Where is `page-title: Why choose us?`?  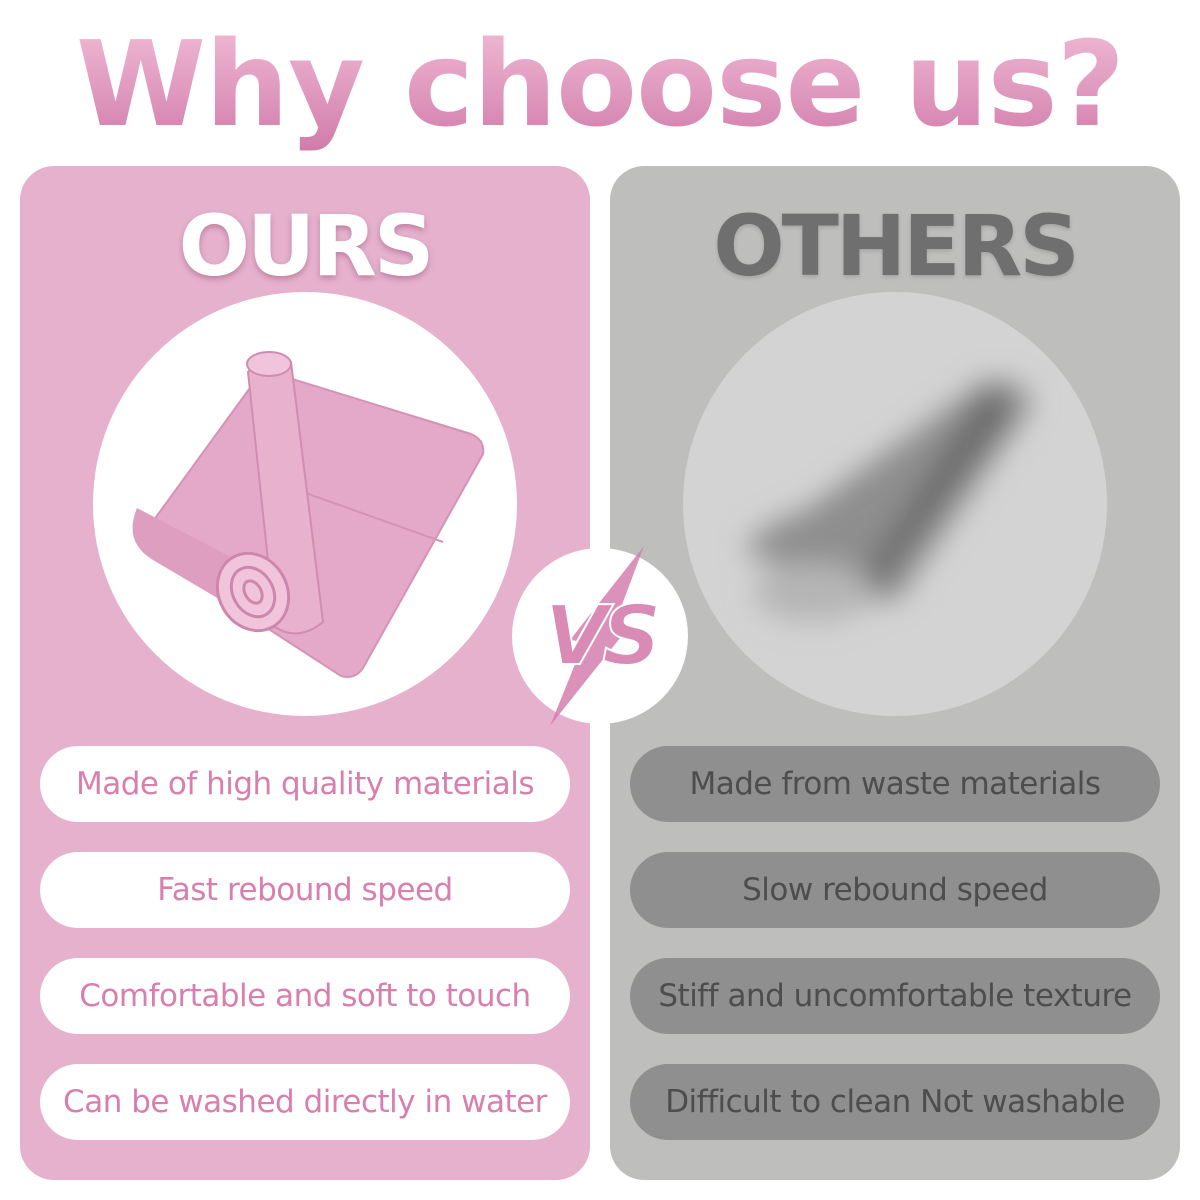
page-title: Why choose us? is located at coordinates (600, 84).